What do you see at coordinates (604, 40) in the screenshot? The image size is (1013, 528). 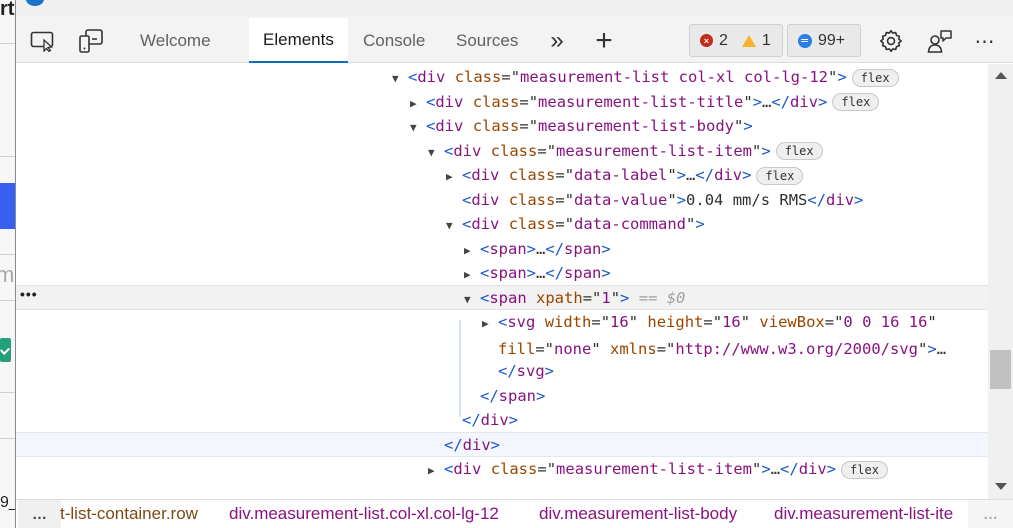 I see `add-tab-icon: +` at bounding box center [604, 40].